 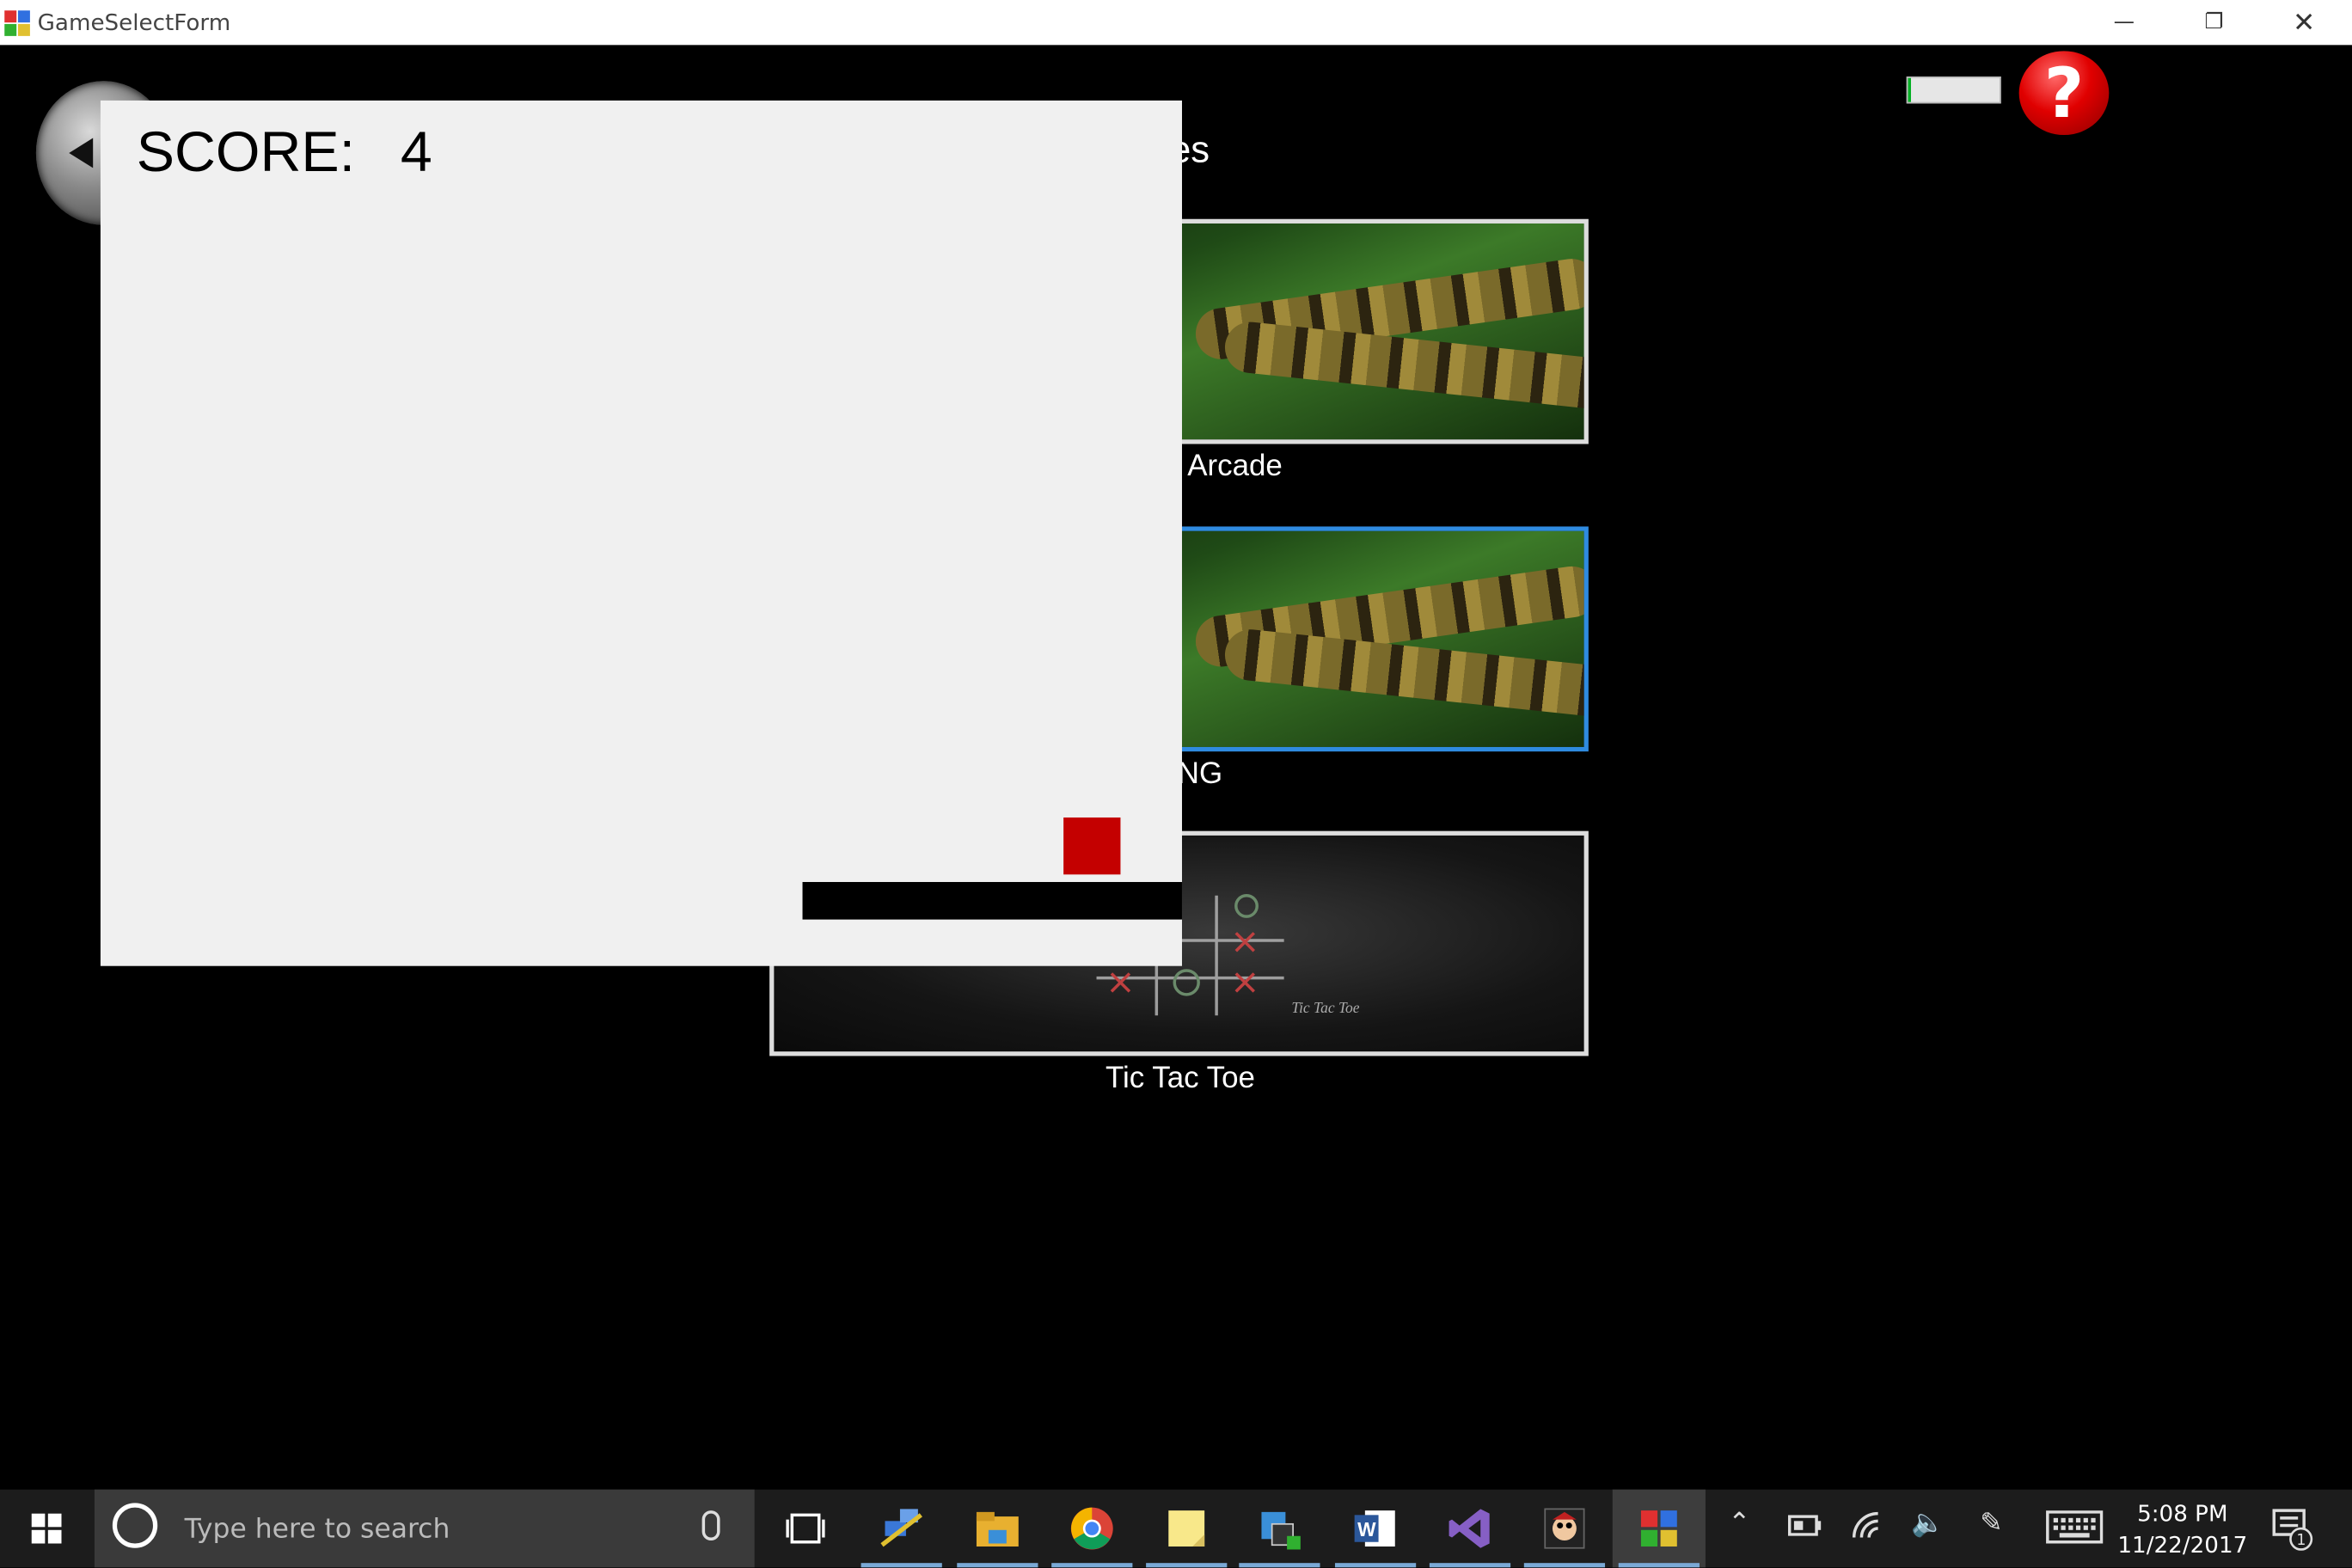 I want to click on windows-icon, so click(x=46, y=1528).